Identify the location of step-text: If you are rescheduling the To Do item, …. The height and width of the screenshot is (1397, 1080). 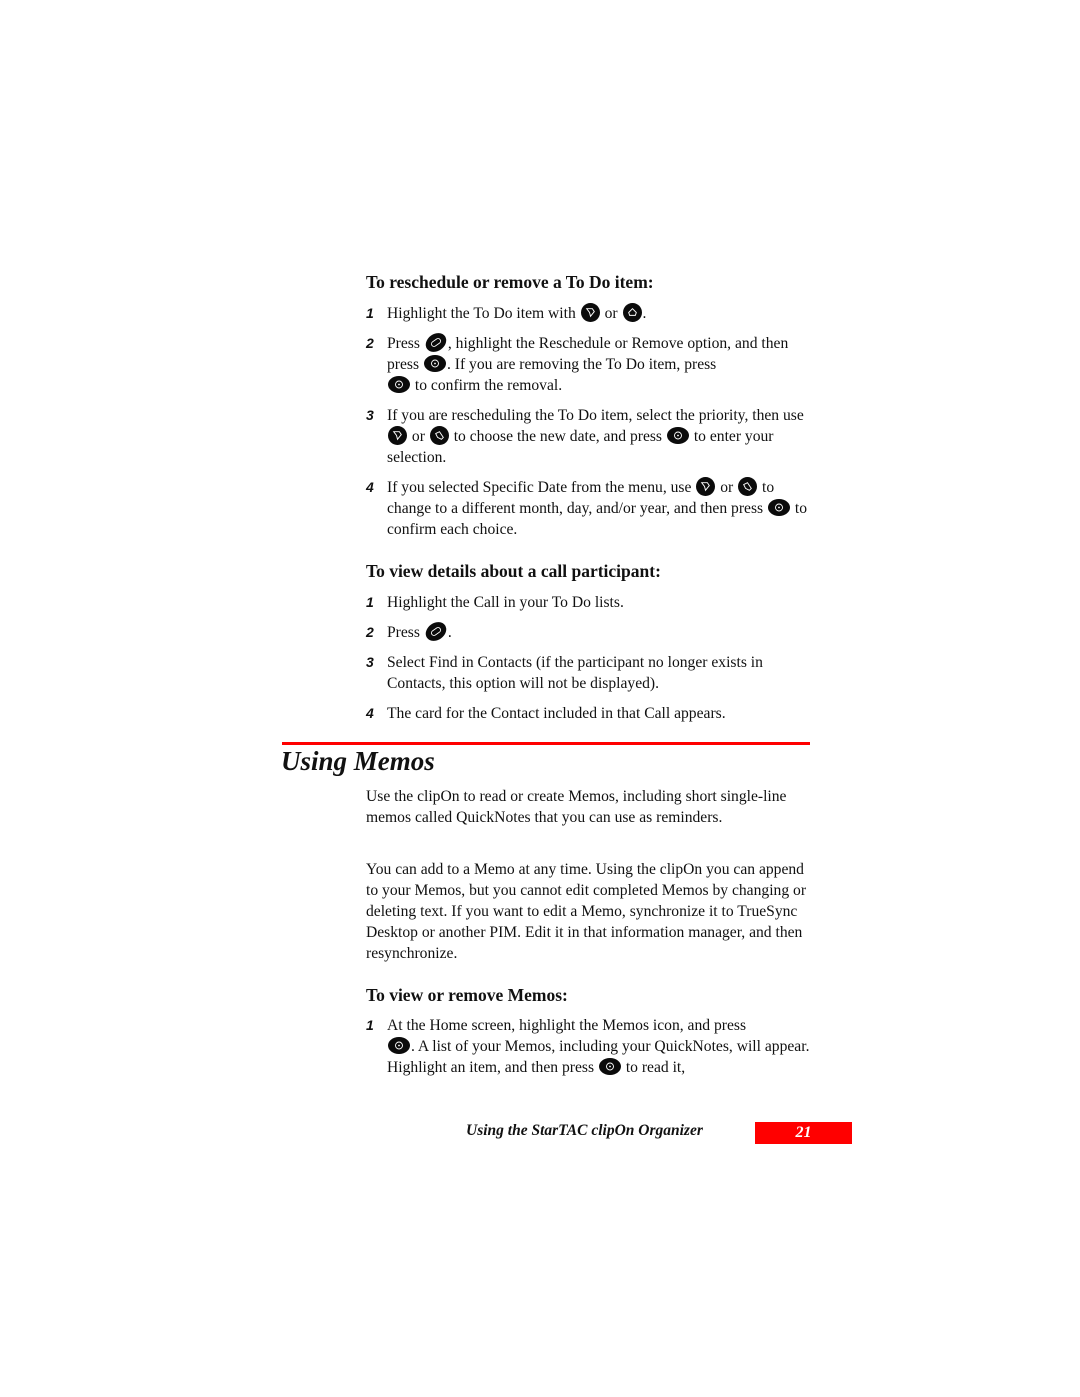
(601, 436).